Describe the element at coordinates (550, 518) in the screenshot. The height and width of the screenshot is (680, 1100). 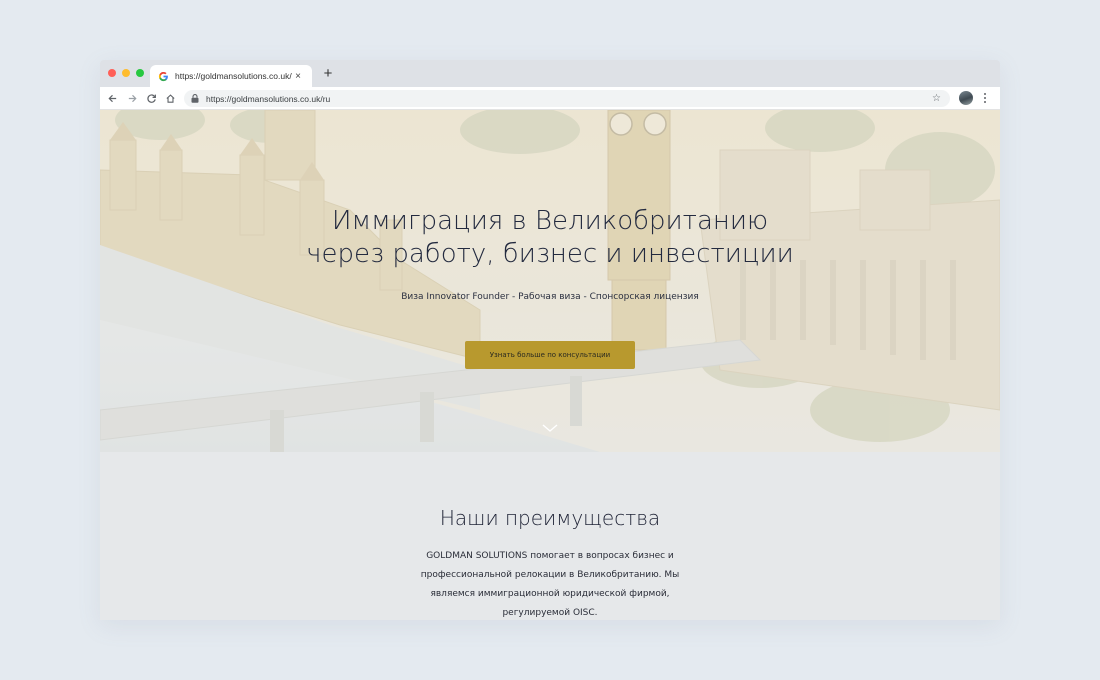
I see `advantages-title: Наши преимущества` at that location.